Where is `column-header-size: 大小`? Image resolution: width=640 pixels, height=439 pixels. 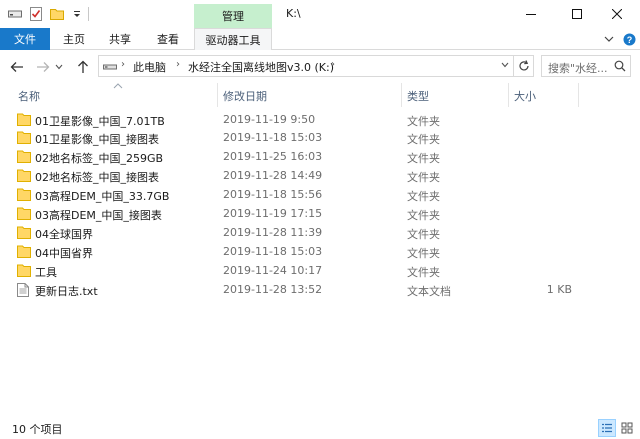 column-header-size: 大小 is located at coordinates (525, 96).